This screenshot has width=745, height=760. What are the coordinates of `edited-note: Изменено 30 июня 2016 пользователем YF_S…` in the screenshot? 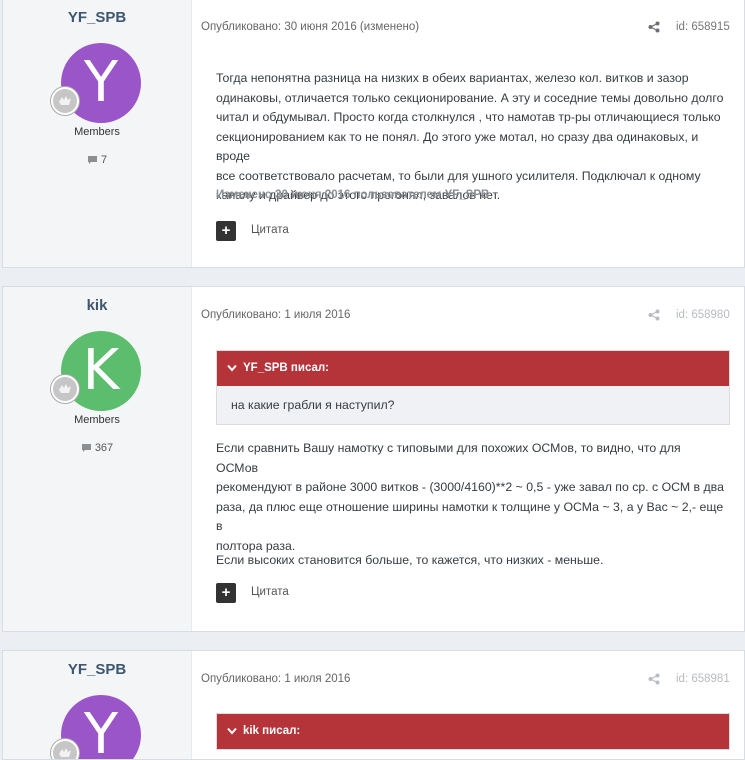 It's located at (353, 195).